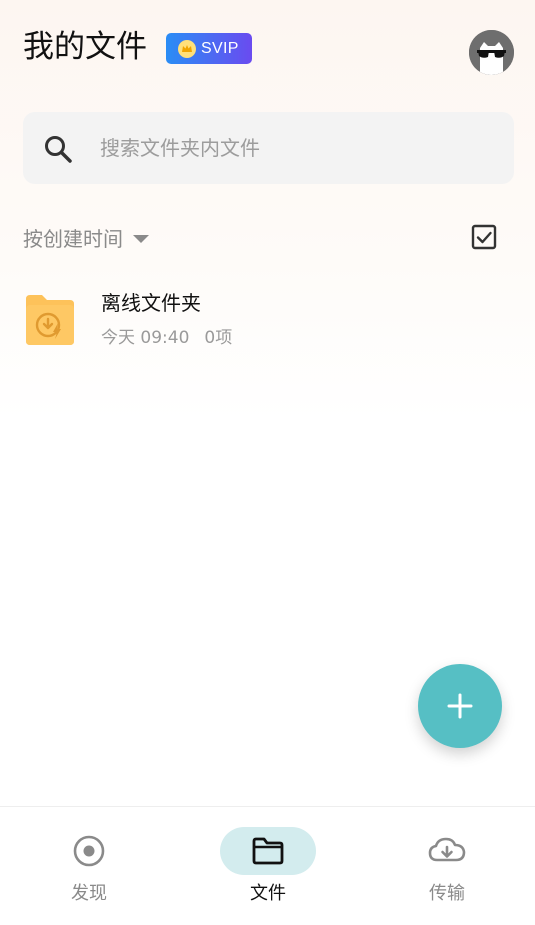 The height and width of the screenshot is (925, 535). Describe the element at coordinates (267, 320) in the screenshot. I see `list-item: 离线文件夹 今天 09:40 0项` at that location.